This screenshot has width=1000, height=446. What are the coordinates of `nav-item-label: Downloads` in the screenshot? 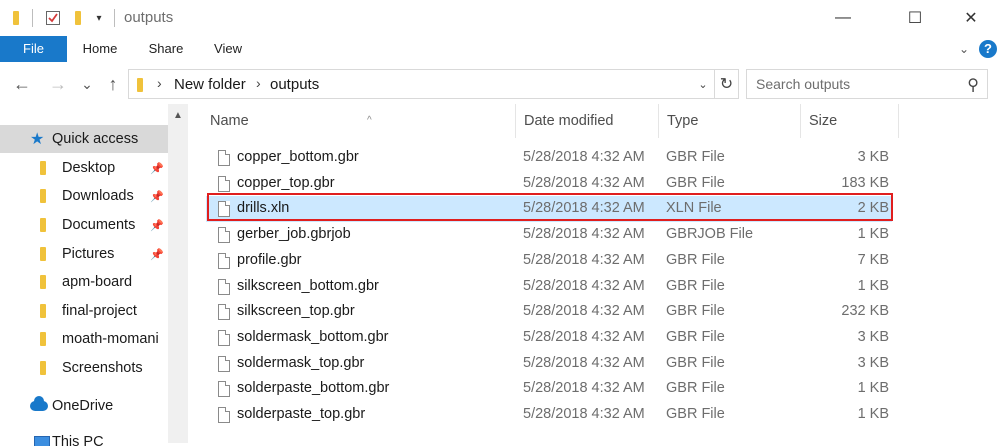 It's located at (98, 196).